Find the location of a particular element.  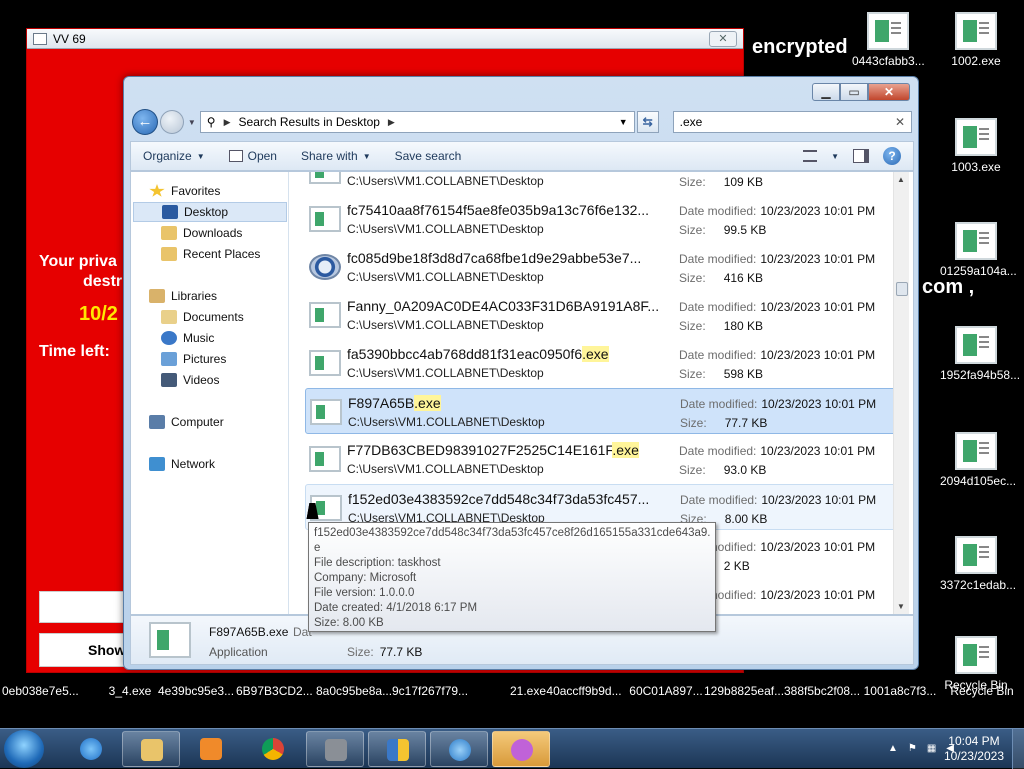

file-path: C:\Users\VM1.COLLABNET\Desktop is located at coordinates (445, 325).